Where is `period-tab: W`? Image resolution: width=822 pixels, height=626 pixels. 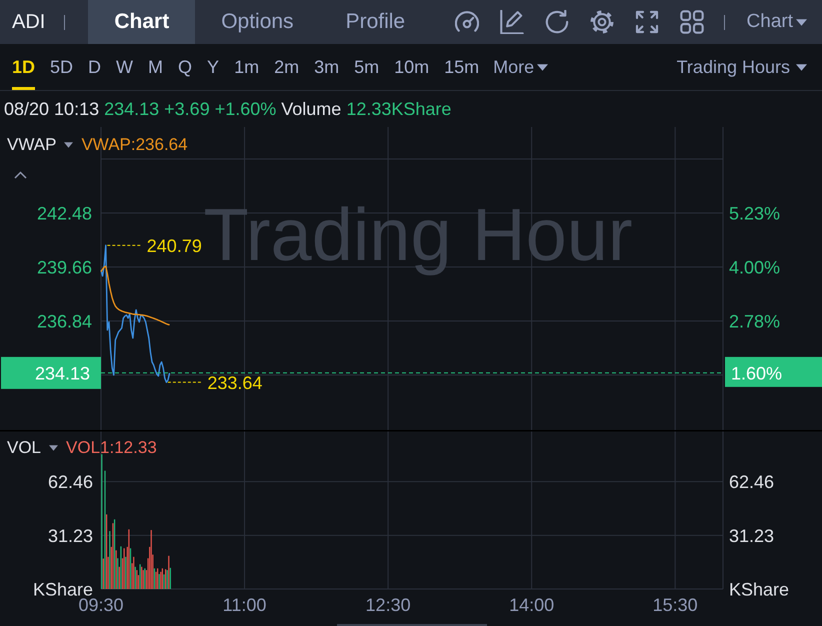
period-tab: W is located at coordinates (125, 67).